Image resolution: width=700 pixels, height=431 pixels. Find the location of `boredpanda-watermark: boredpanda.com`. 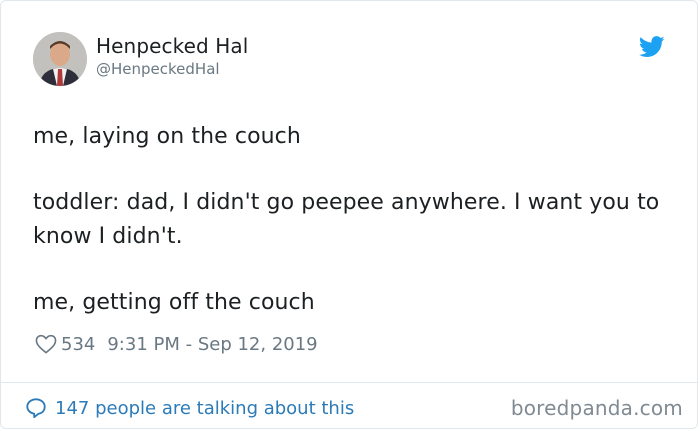

boredpanda-watermark: boredpanda.com is located at coordinates (596, 408).